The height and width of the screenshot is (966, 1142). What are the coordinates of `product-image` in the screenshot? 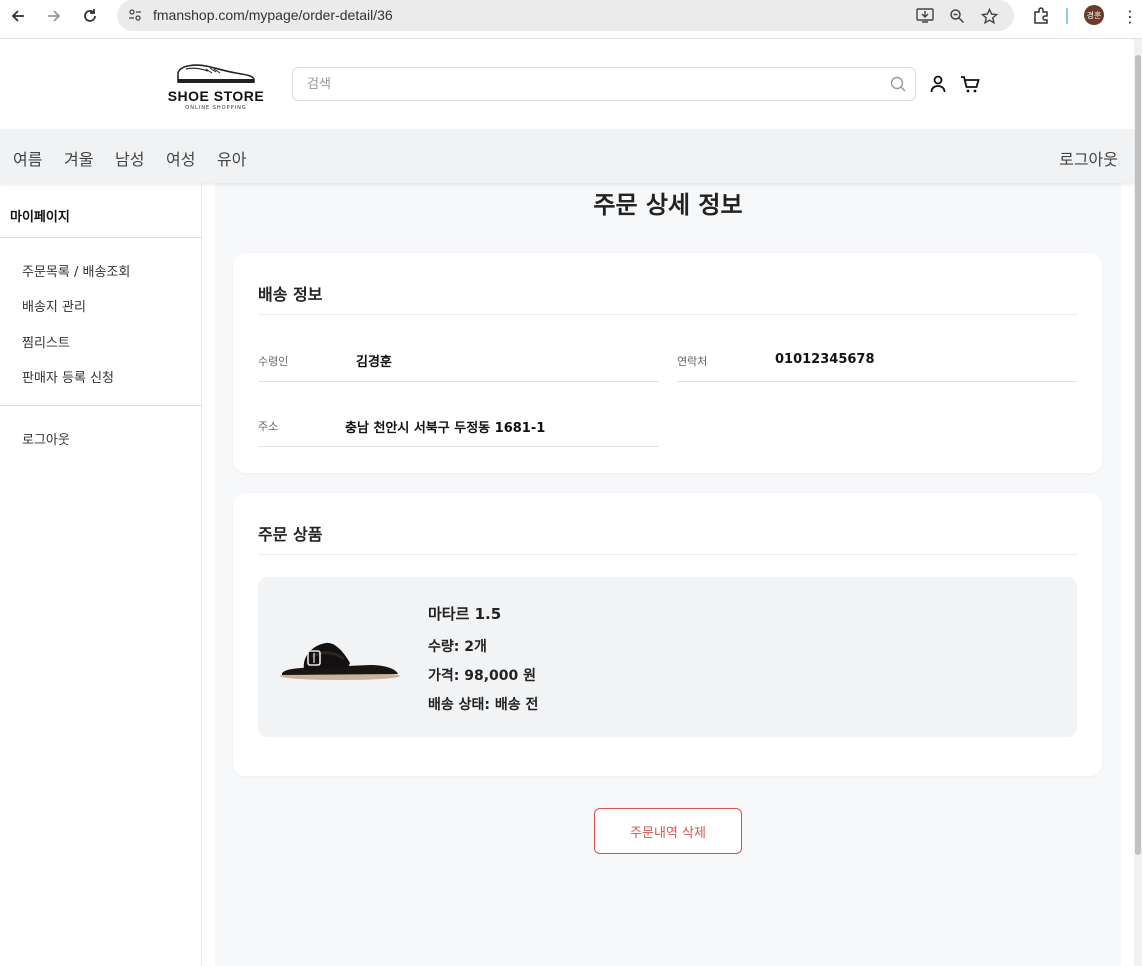 It's located at (340, 662).